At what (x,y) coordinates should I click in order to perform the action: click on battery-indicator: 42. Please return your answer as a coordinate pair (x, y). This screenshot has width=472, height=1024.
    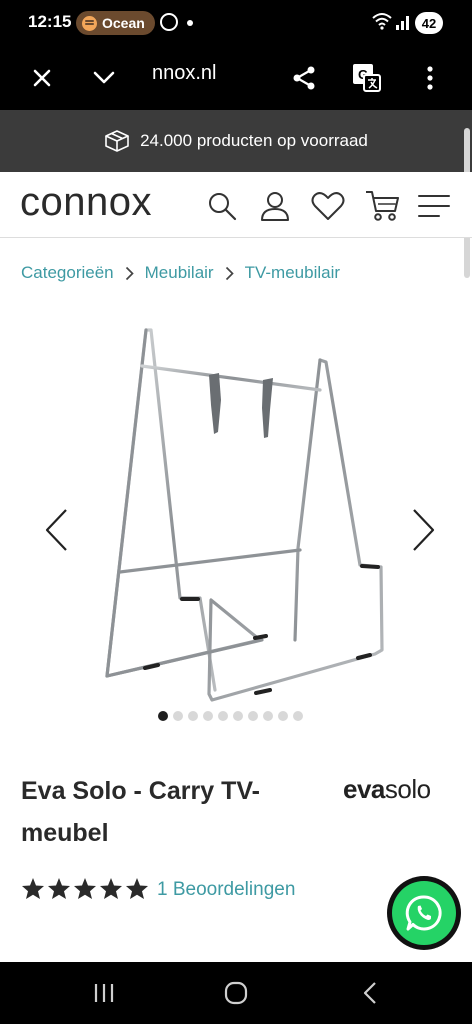
    Looking at the image, I should click on (429, 23).